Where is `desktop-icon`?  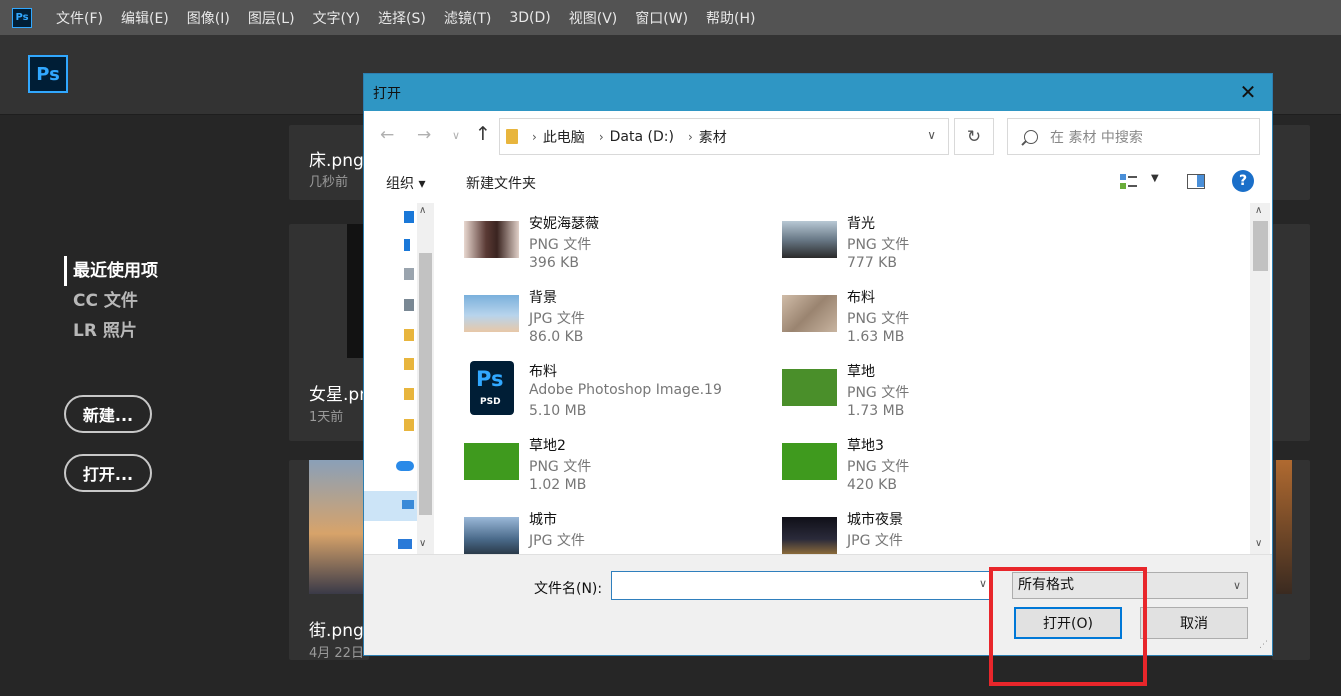
desktop-icon is located at coordinates (409, 217).